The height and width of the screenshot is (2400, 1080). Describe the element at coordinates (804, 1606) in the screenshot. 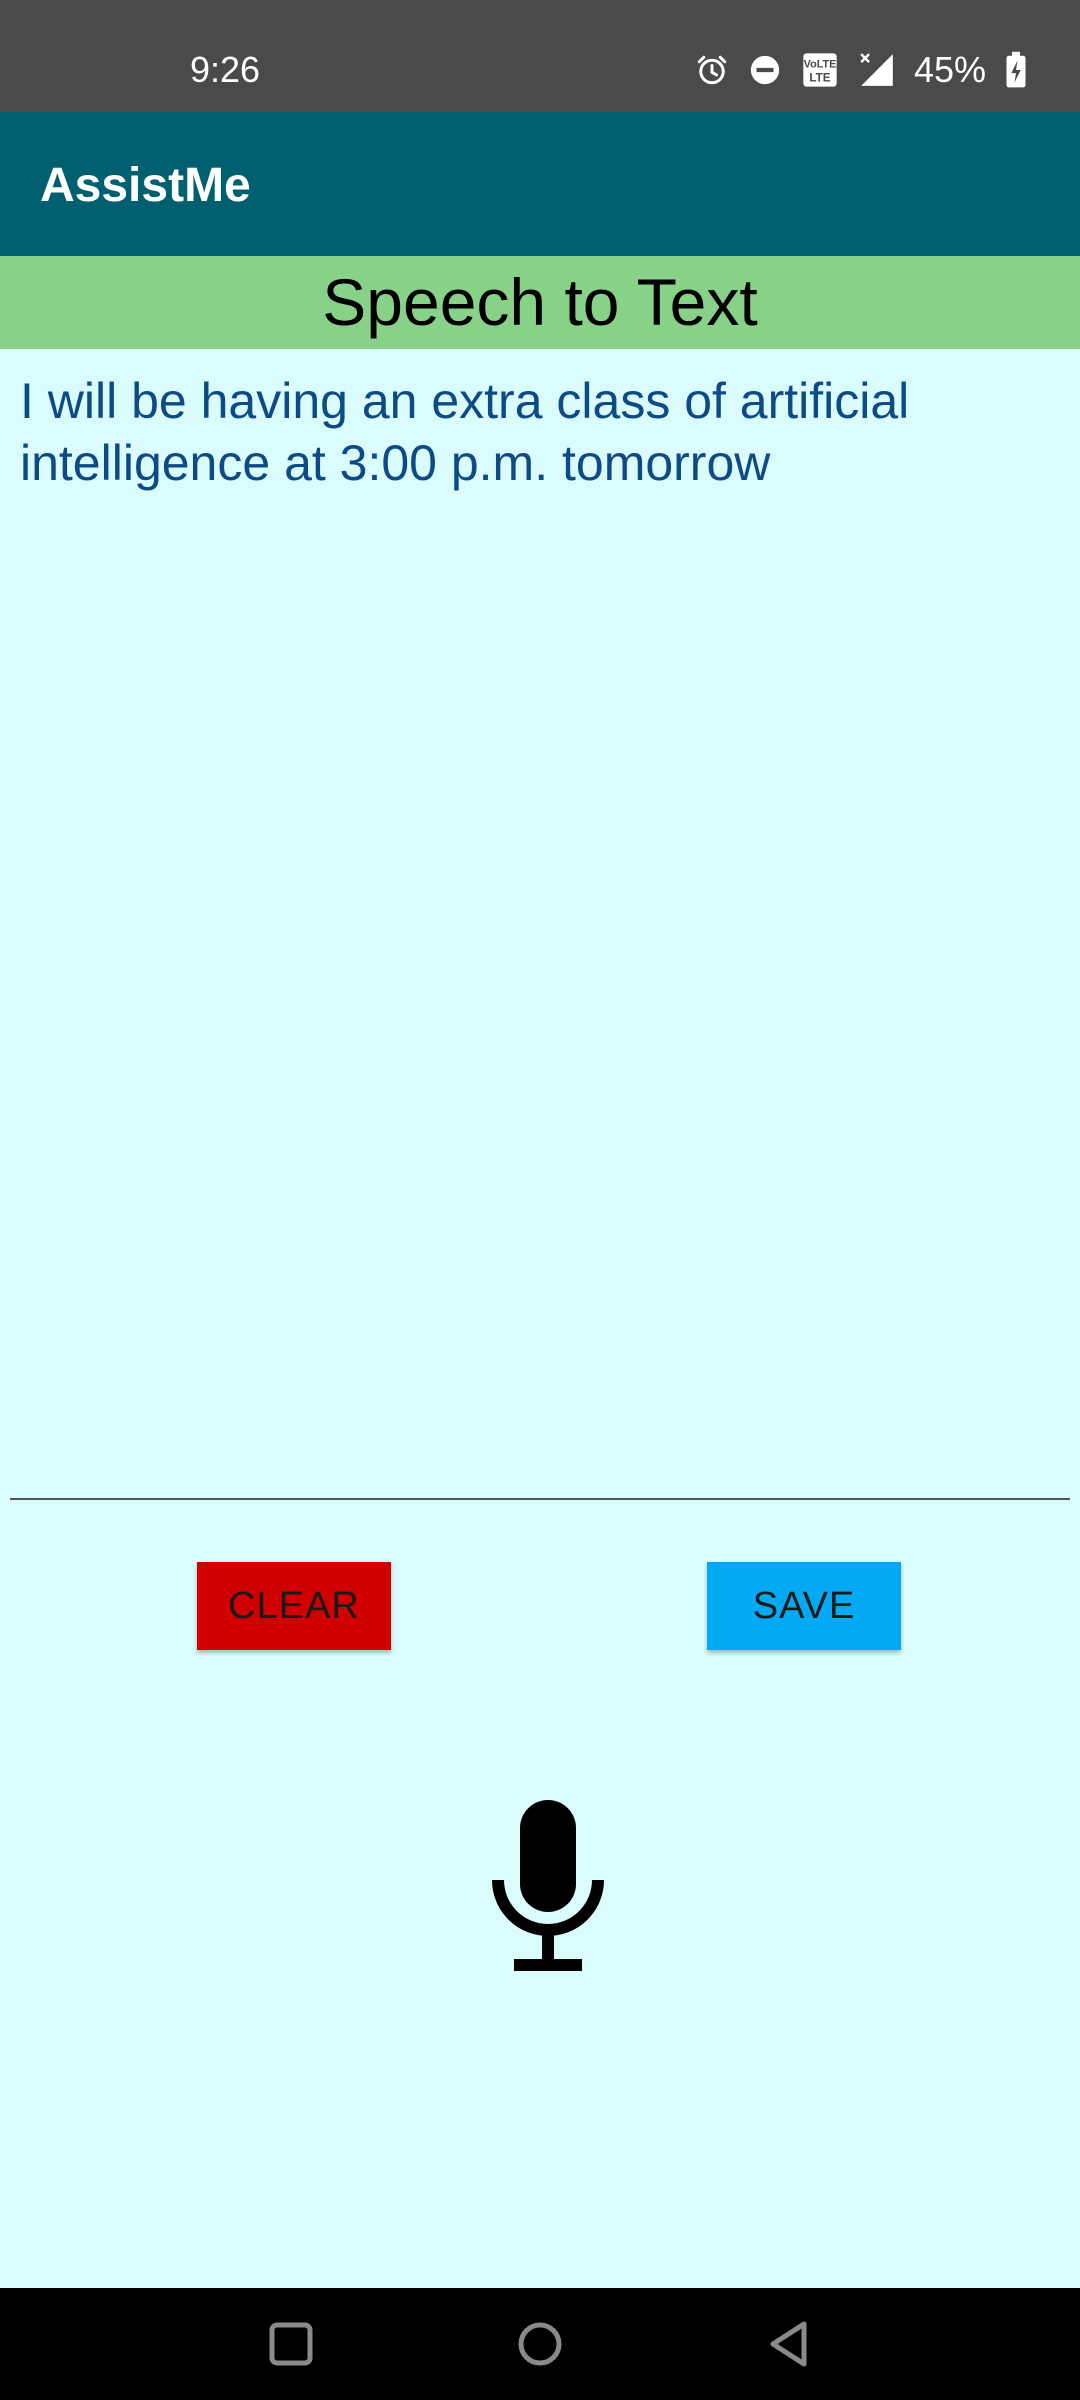

I see `save-button: SAVE` at that location.